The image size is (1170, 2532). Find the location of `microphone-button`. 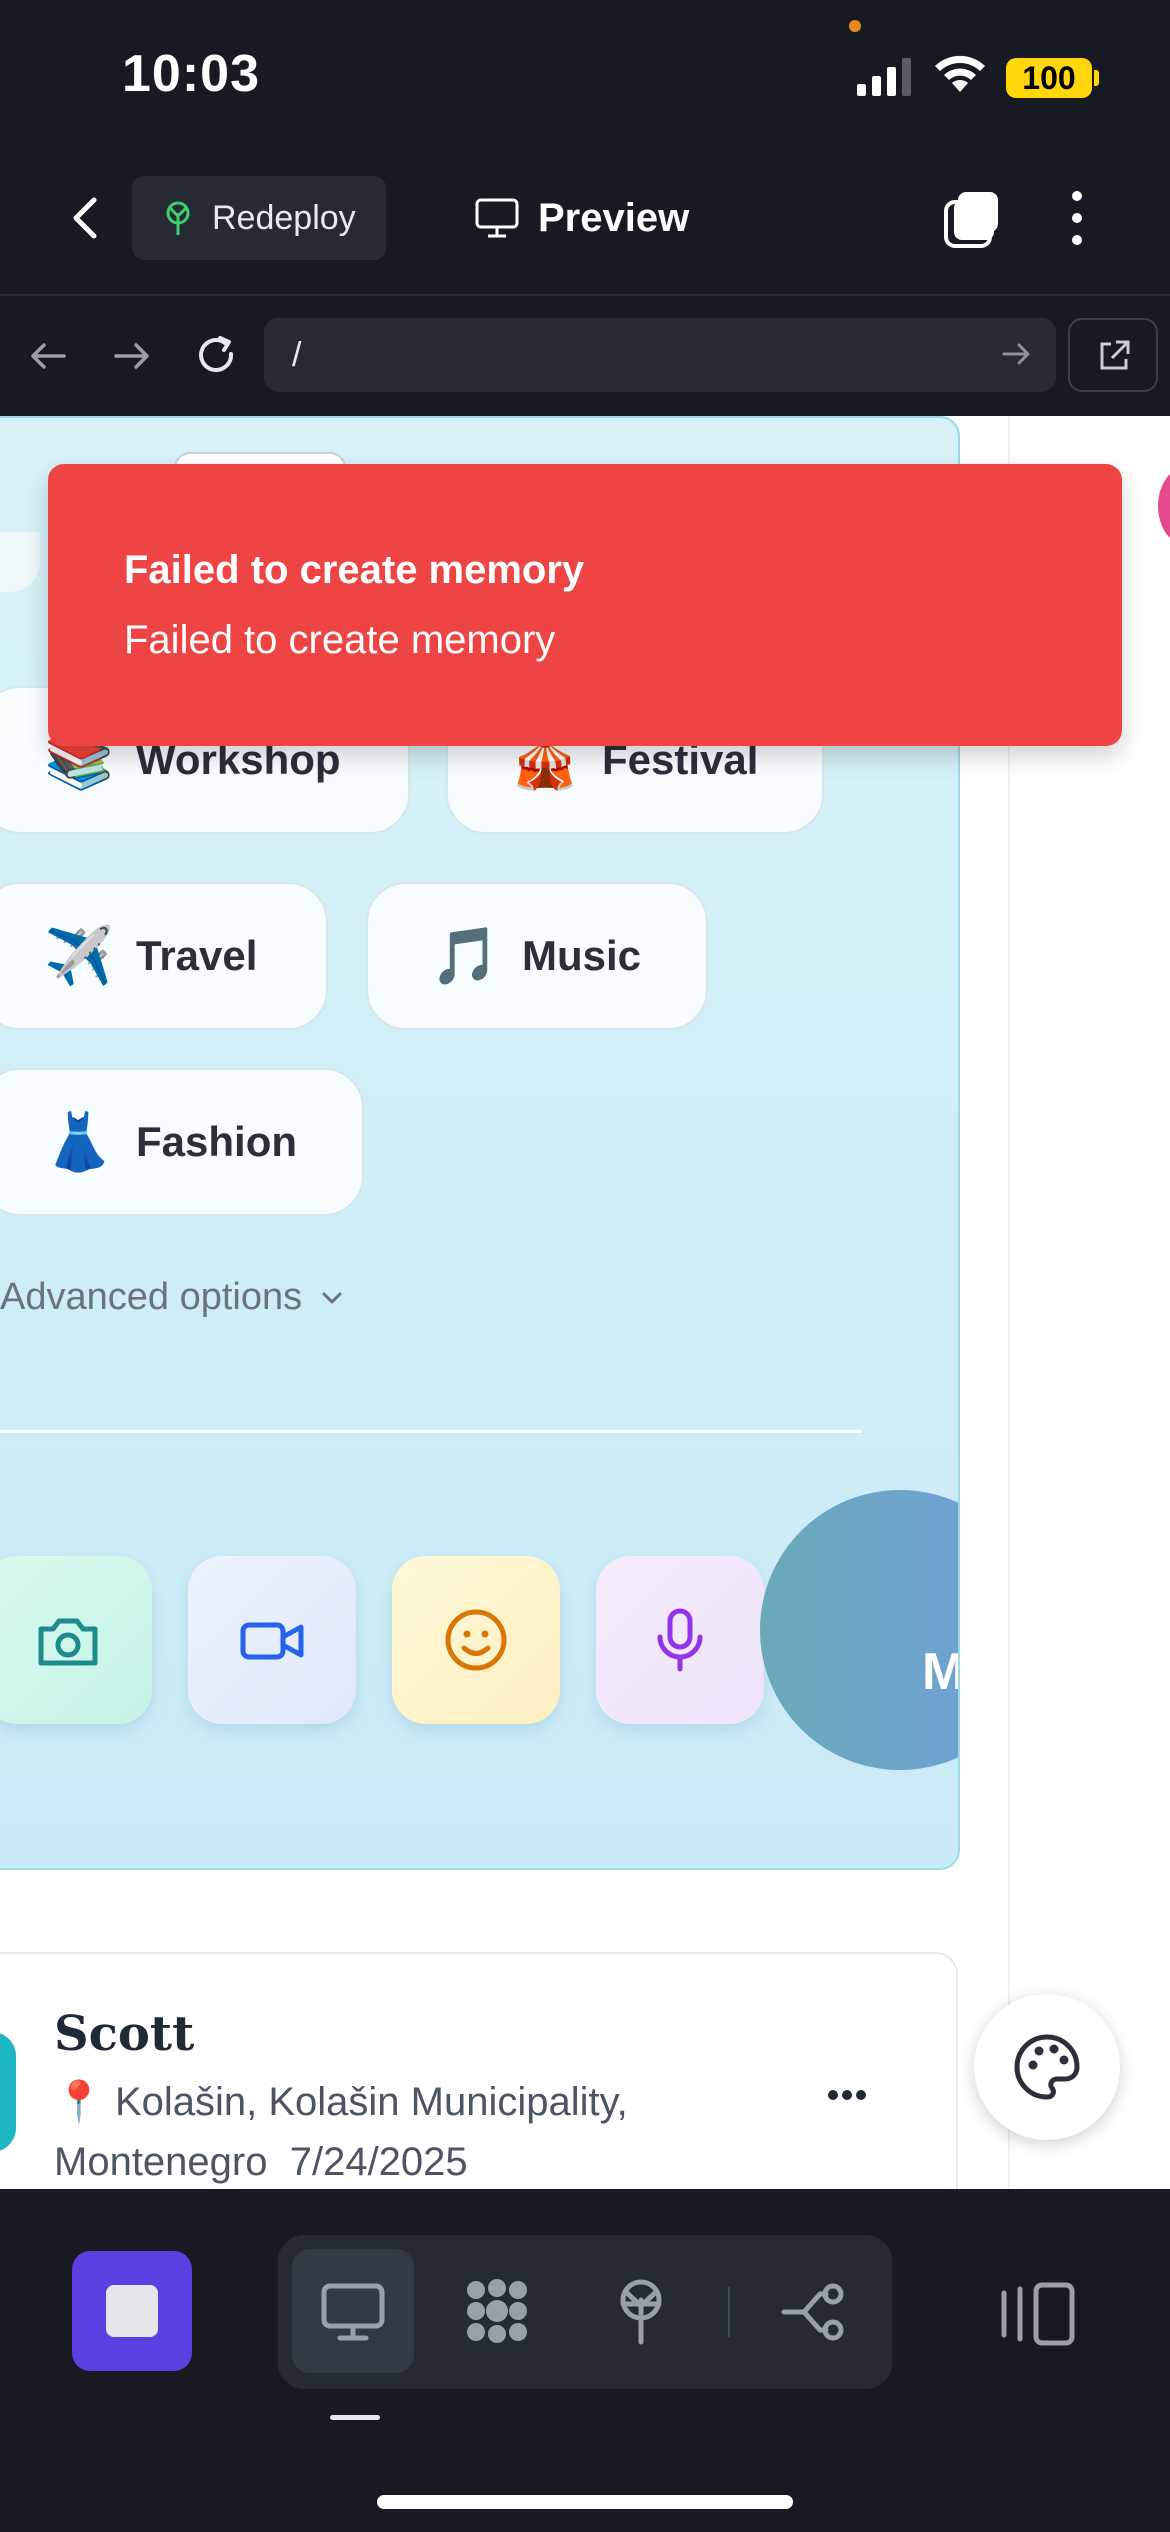

microphone-button is located at coordinates (680, 1640).